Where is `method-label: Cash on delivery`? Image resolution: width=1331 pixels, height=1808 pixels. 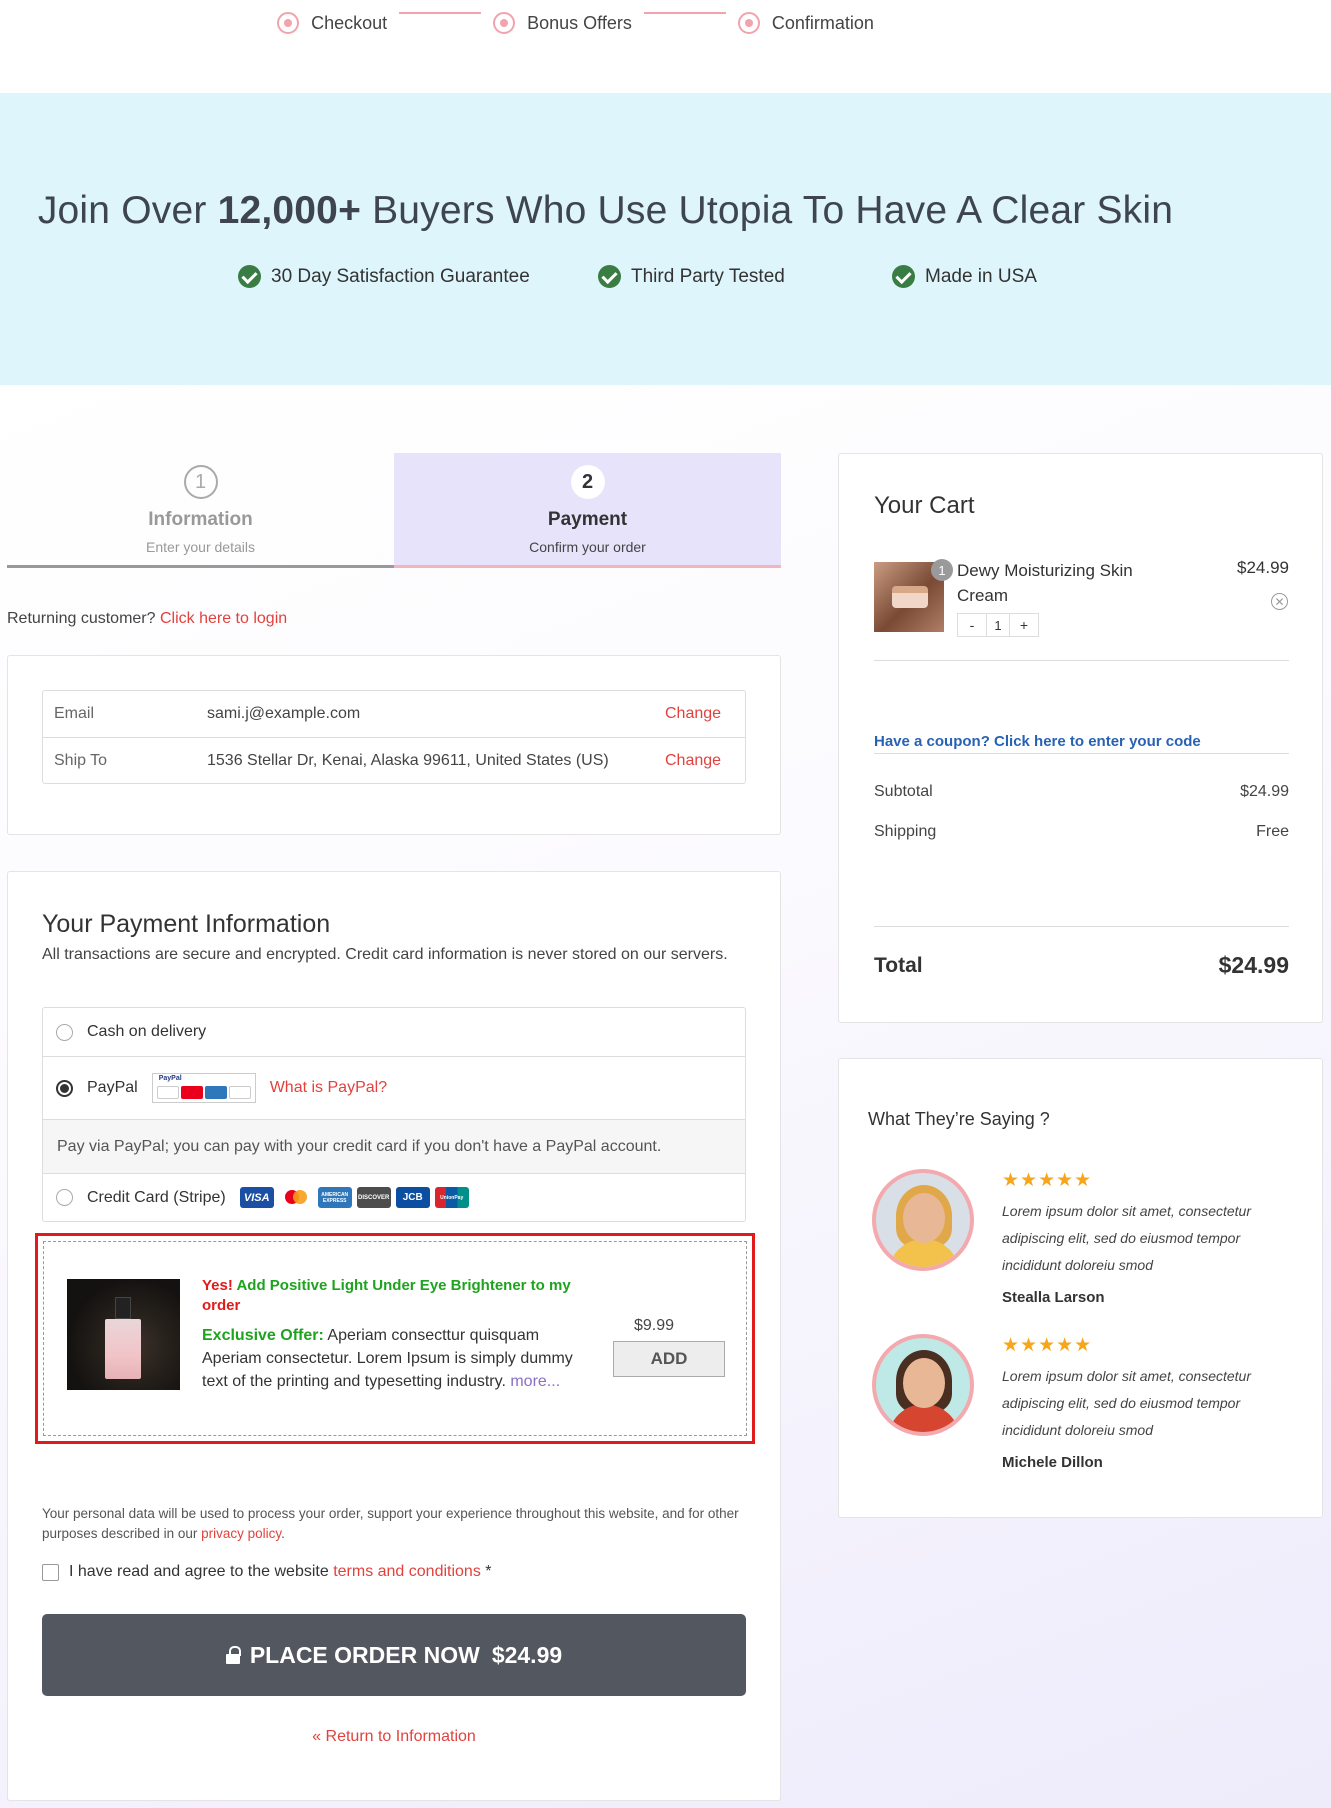 method-label: Cash on delivery is located at coordinates (147, 1031).